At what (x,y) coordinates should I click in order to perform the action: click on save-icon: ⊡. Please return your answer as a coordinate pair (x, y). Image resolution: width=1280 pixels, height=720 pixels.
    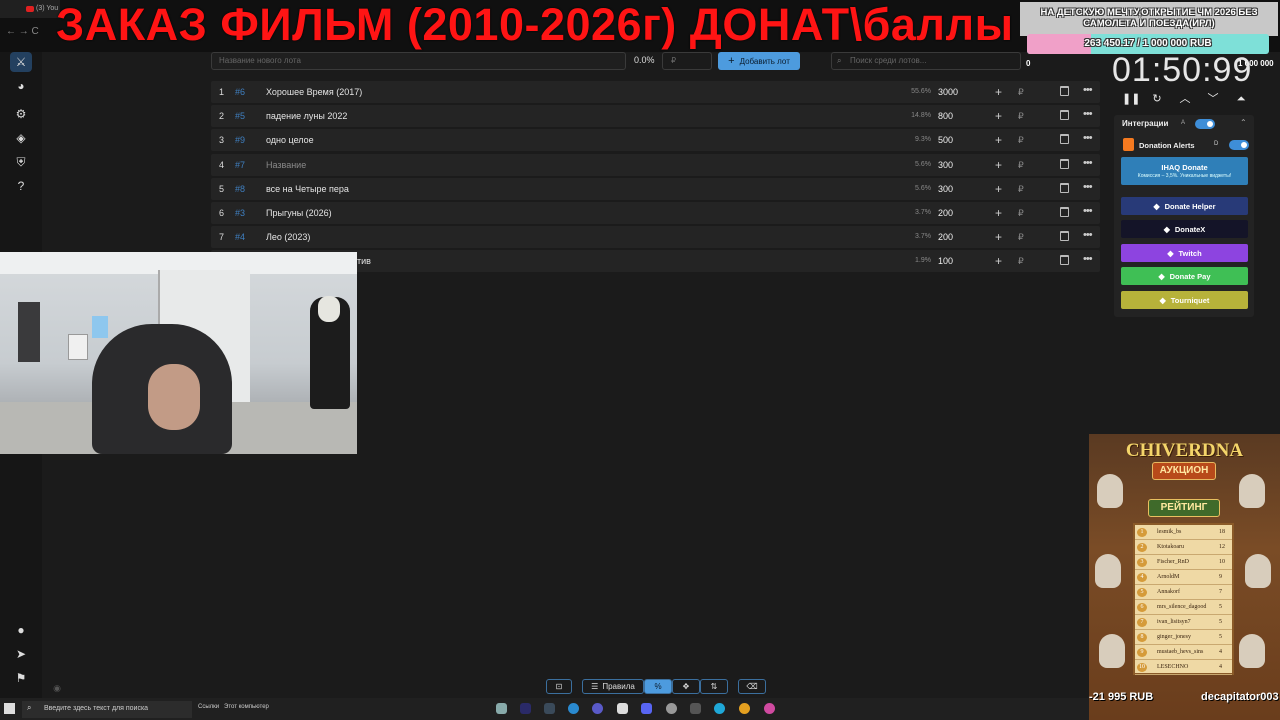
    Looking at the image, I should click on (559, 686).